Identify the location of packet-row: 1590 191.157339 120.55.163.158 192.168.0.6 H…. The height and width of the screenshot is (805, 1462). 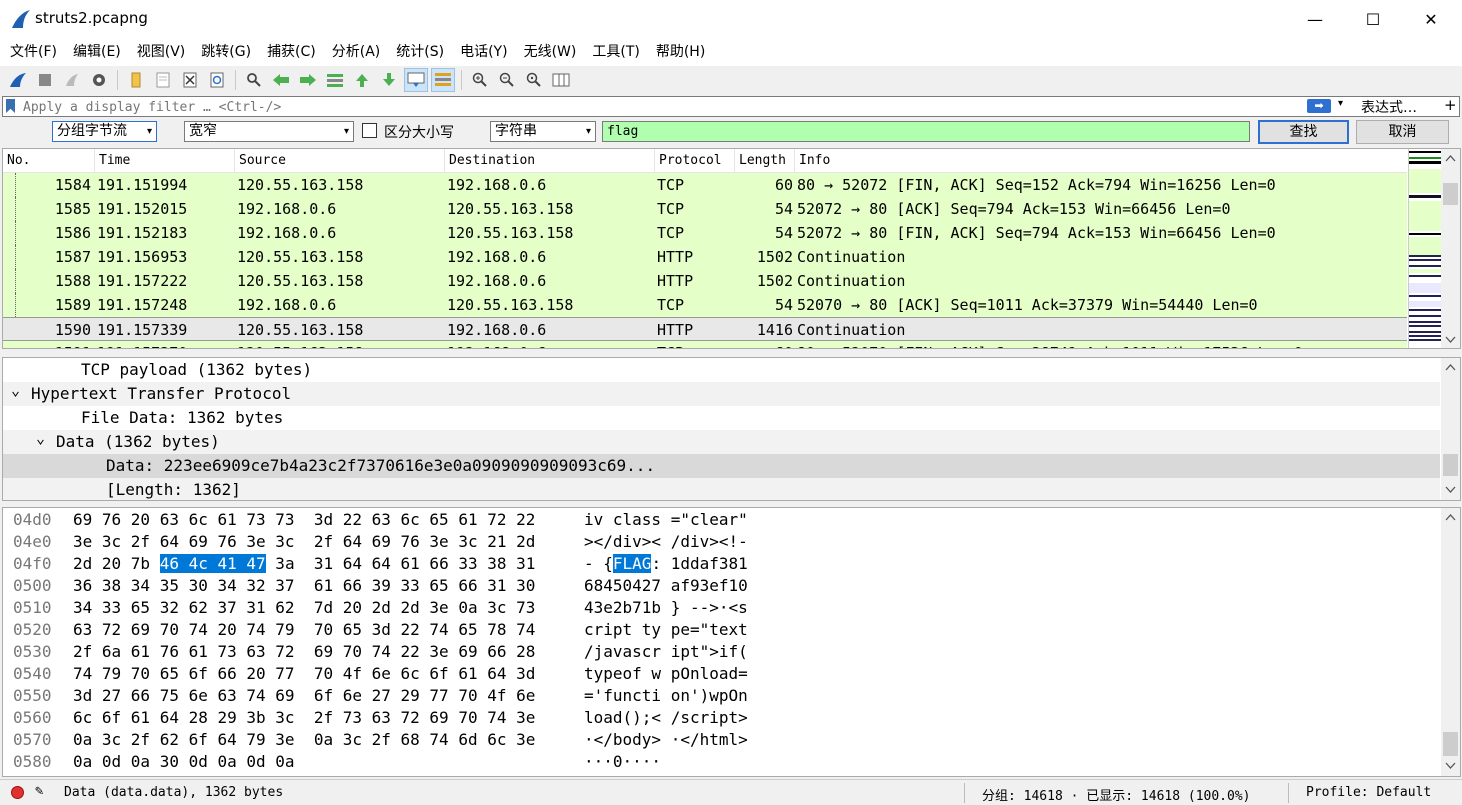
(705, 329).